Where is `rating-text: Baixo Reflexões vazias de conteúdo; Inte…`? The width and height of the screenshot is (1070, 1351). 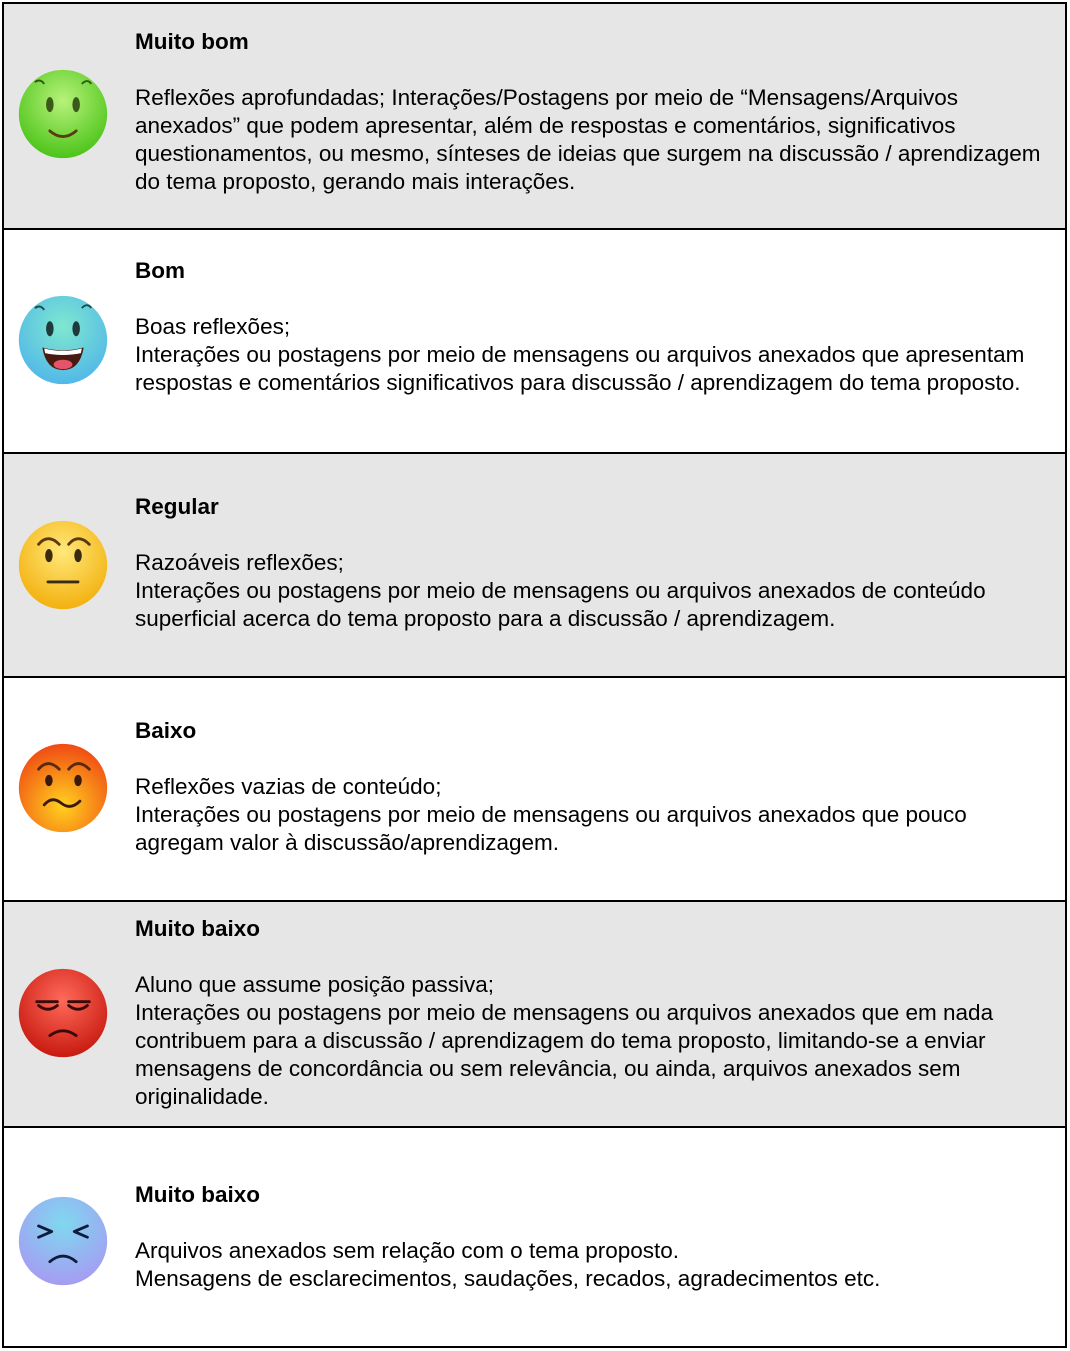
rating-text: Baixo Reflexões vazias de conteúdo; Inte… is located at coordinates (595, 787).